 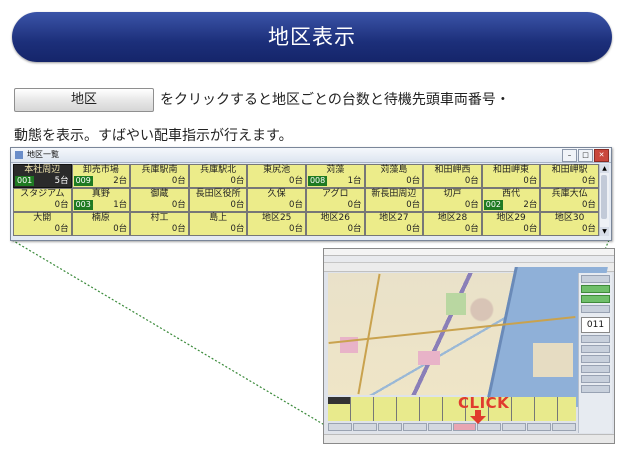 I want to click on district-cell: 久保 0台, so click(x=276, y=200).